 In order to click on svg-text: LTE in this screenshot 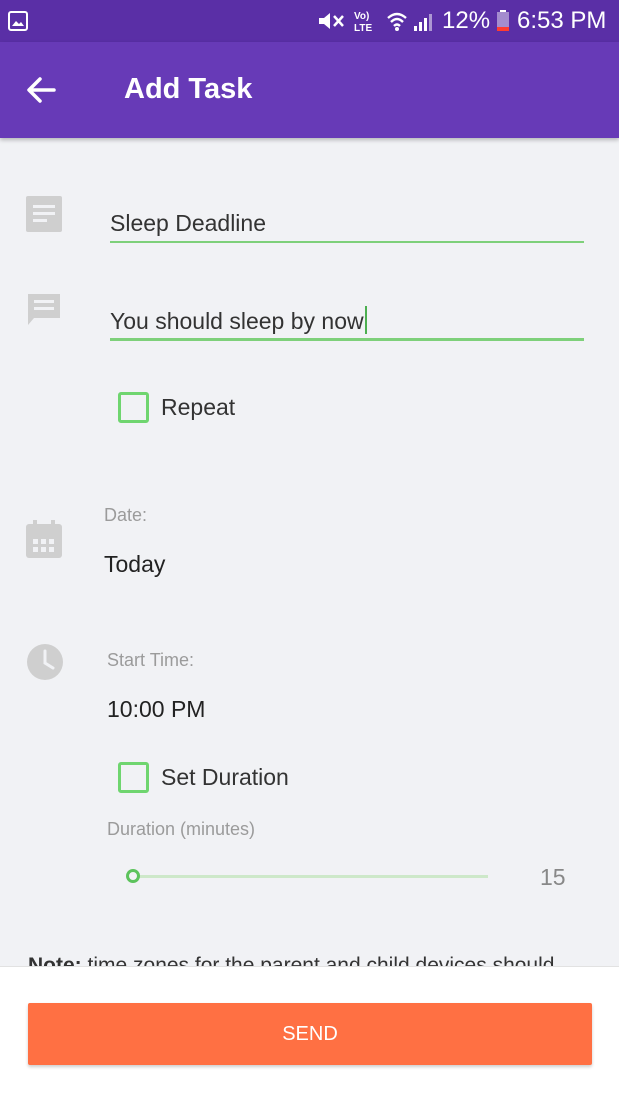, I will do `click(363, 28)`.